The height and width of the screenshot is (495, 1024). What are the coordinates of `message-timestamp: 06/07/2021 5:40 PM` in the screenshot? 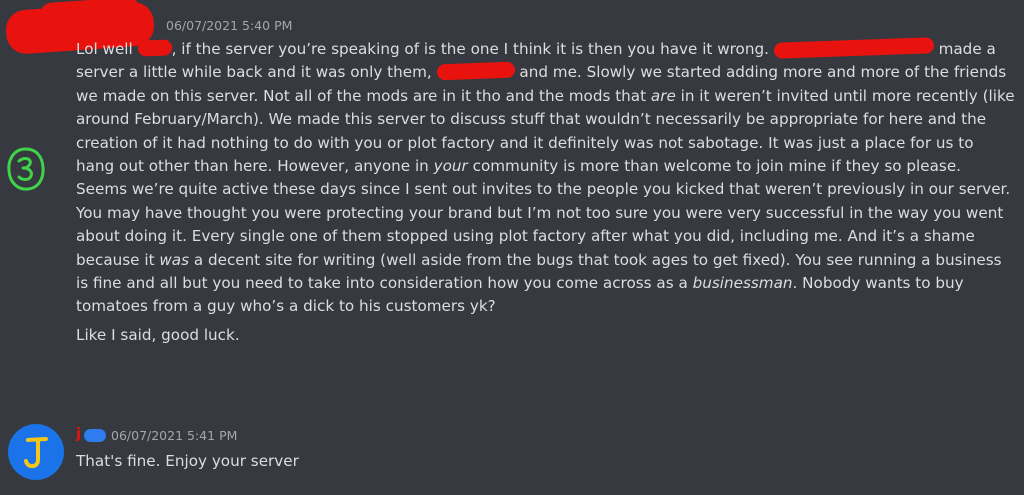 It's located at (229, 25).